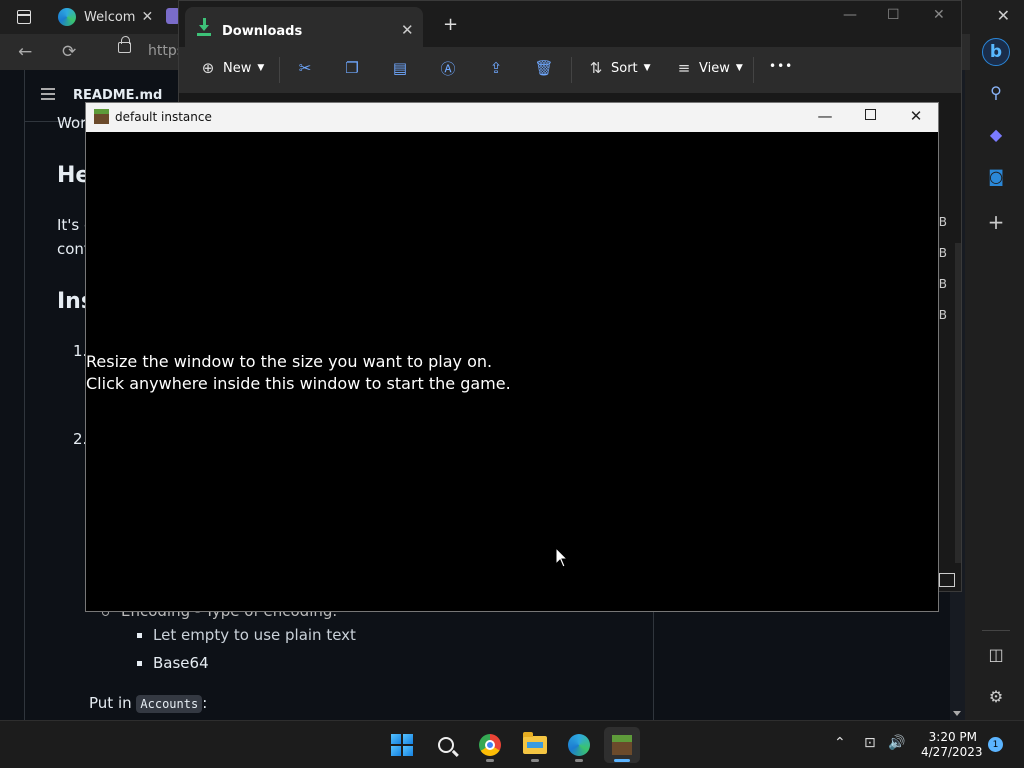  Describe the element at coordinates (304, 27) in the screenshot. I see `explorer-tab-downloads: Downloads ✕` at that location.